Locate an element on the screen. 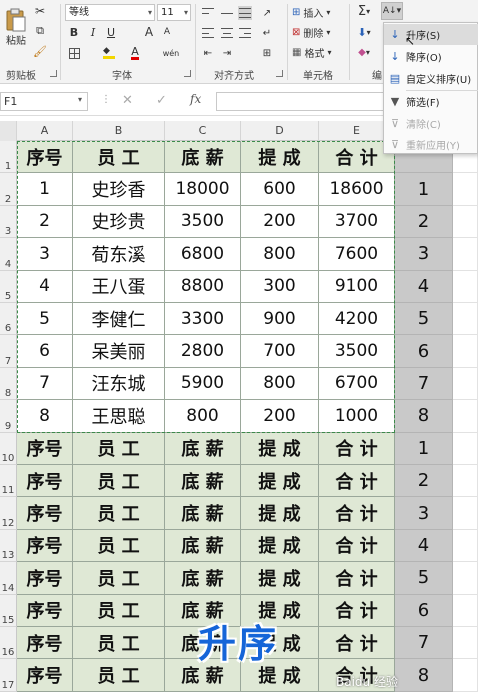  data-cell: 王思聪 is located at coordinates (119, 416).